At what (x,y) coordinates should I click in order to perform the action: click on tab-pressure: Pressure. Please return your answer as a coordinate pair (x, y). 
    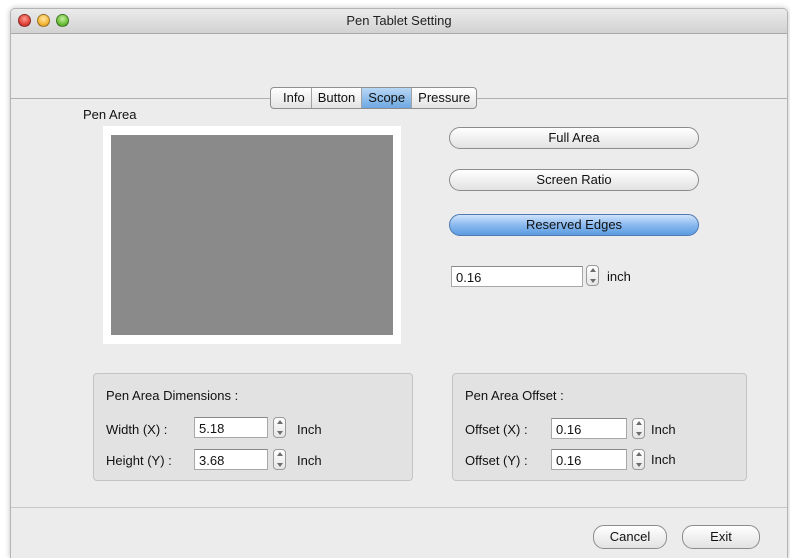
    Looking at the image, I should click on (443, 98).